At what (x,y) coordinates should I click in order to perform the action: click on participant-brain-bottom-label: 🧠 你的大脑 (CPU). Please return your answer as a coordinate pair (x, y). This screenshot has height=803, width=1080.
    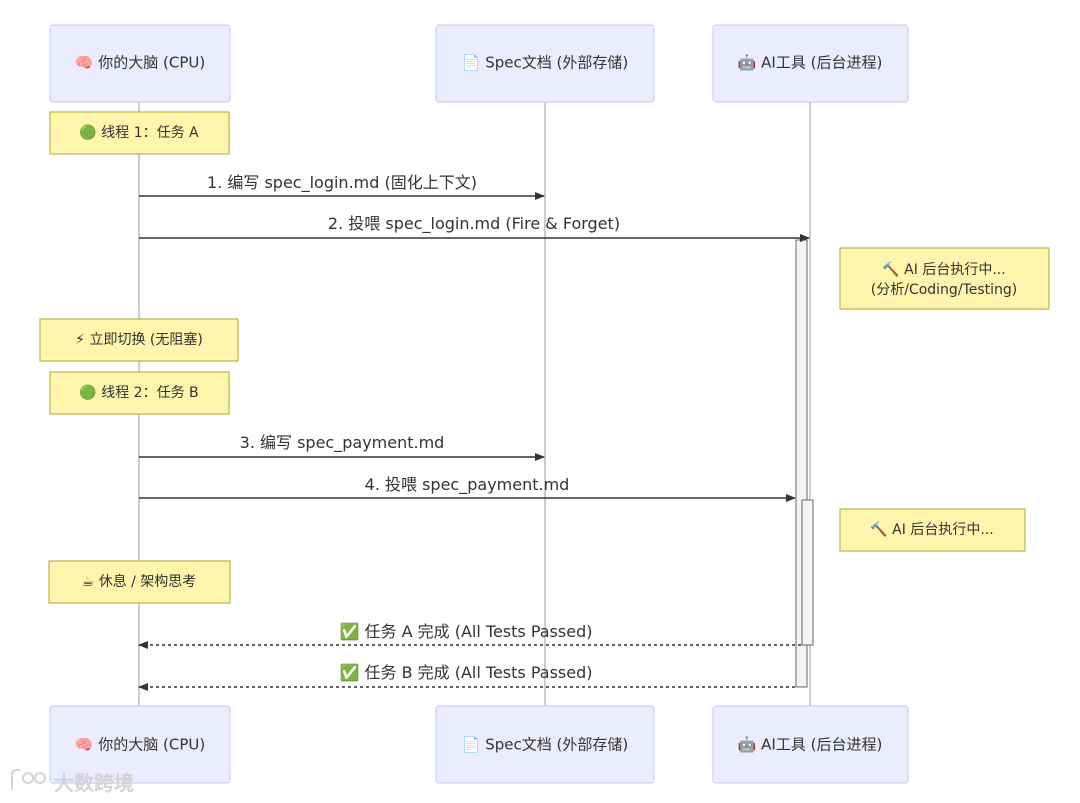
    Looking at the image, I should click on (140, 745).